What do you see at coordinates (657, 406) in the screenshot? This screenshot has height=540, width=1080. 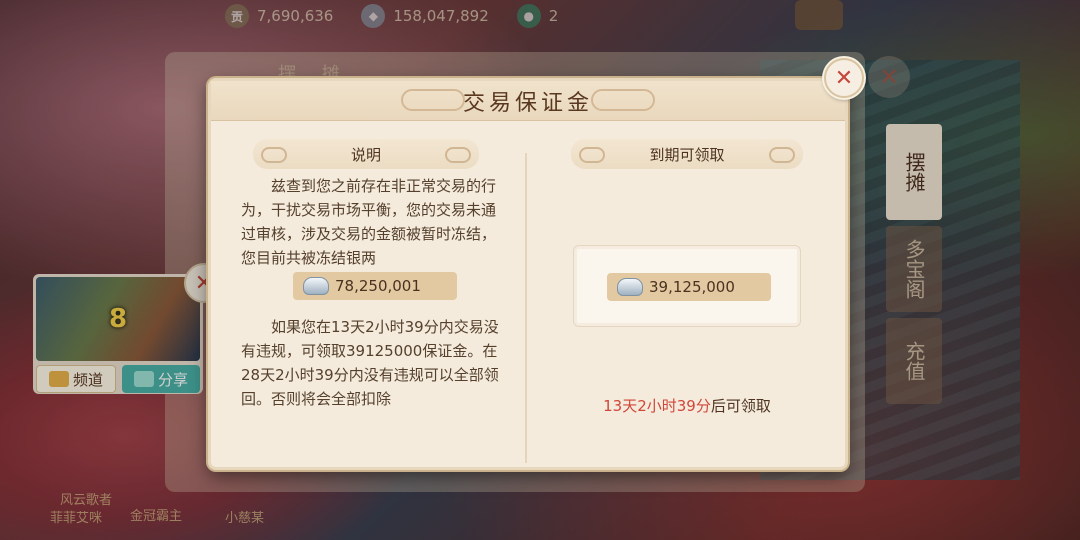 I see `countdown-time: 13天2小时39分` at bounding box center [657, 406].